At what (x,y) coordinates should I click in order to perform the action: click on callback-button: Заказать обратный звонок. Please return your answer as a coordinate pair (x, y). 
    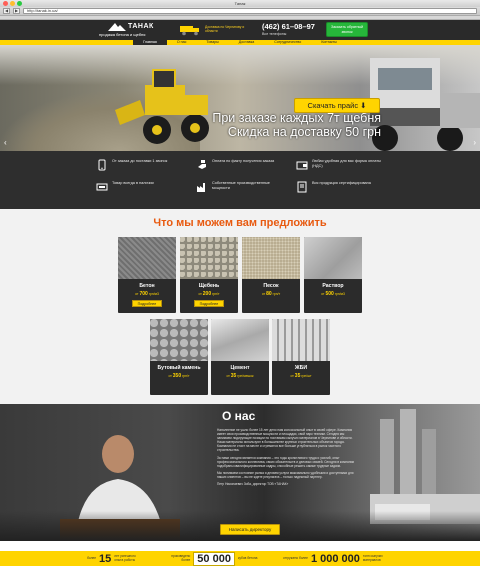
    Looking at the image, I should click on (347, 29).